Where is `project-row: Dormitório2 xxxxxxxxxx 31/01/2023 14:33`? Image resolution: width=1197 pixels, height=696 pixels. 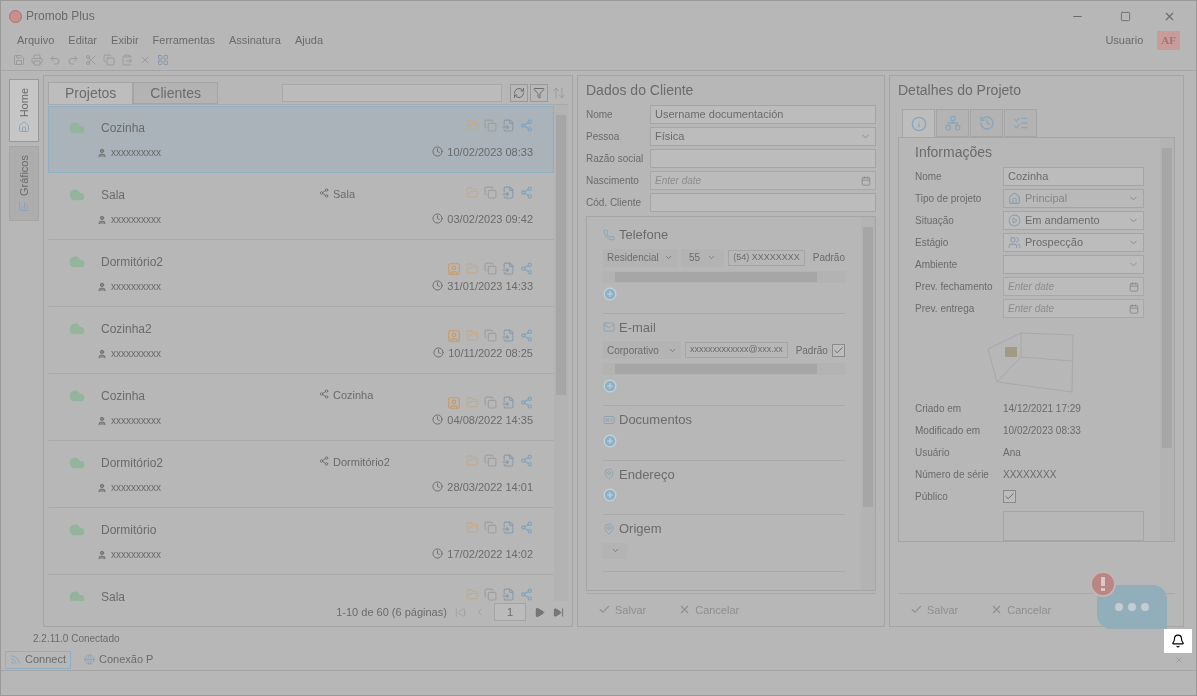 project-row: Dormitório2 xxxxxxxxxx 31/01/2023 14:33 is located at coordinates (301, 273).